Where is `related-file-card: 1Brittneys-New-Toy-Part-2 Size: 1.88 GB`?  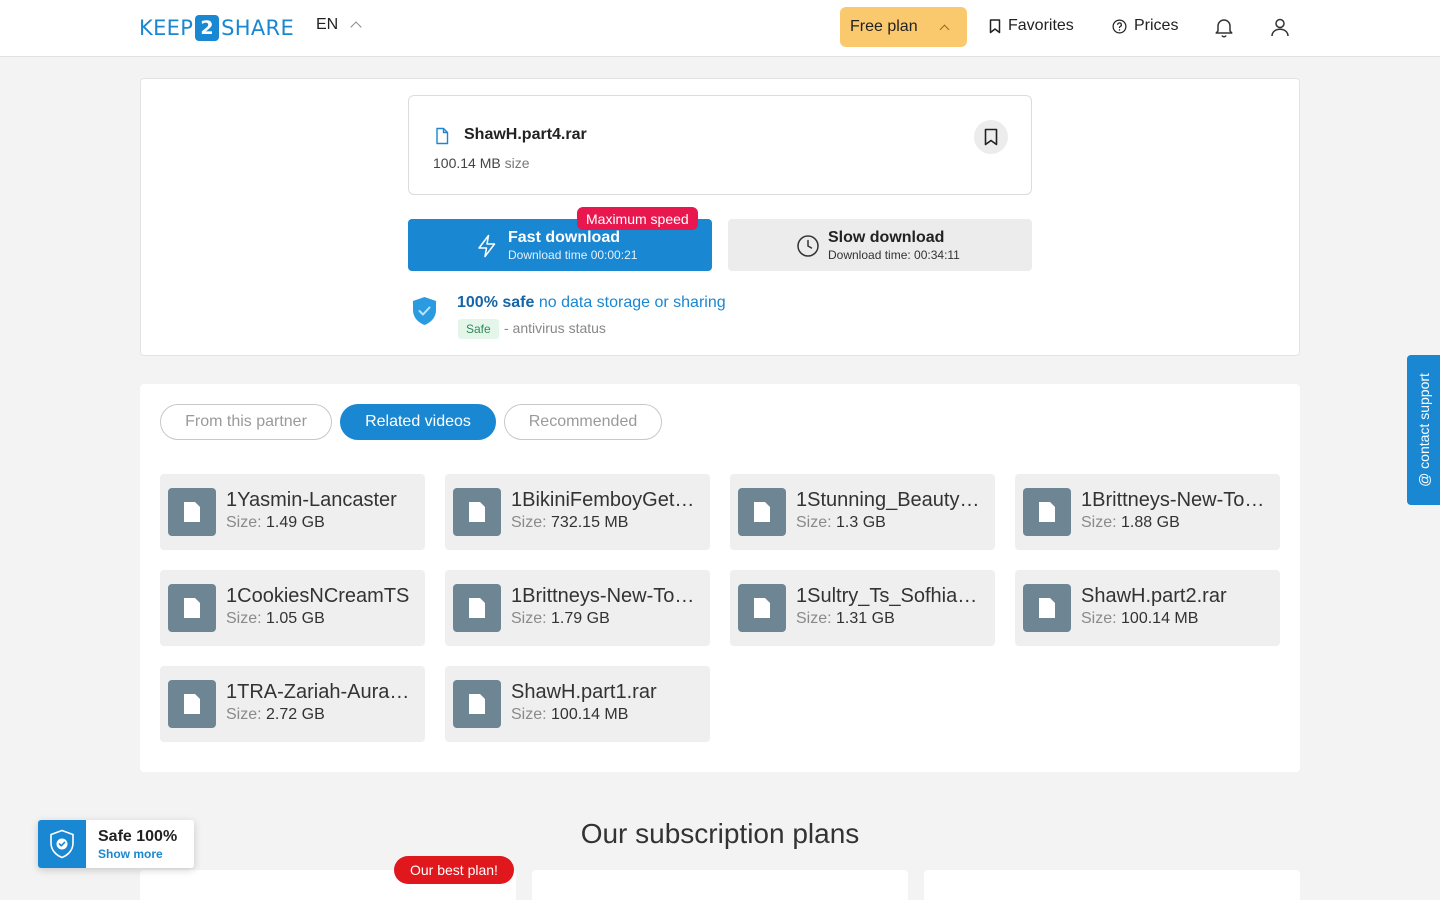 related-file-card: 1Brittneys-New-Toy-Part-2 Size: 1.88 GB is located at coordinates (1147, 512).